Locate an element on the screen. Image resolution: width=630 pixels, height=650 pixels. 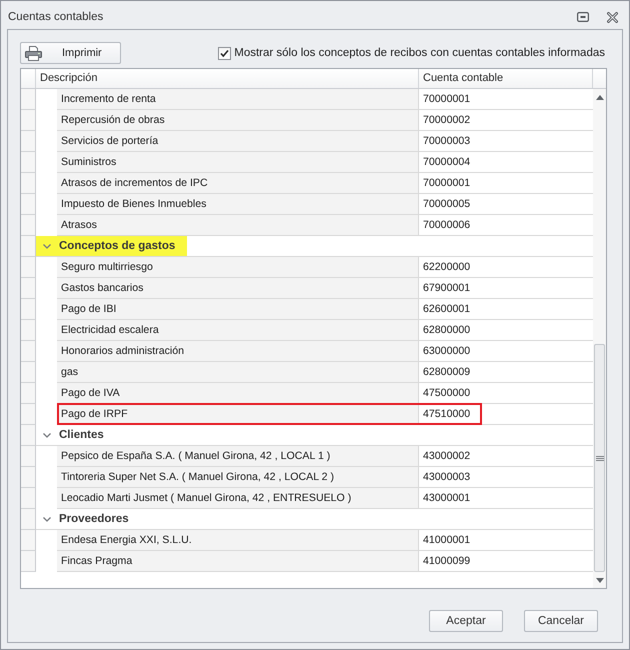
scroll-down-arrow-icon is located at coordinates (600, 580).